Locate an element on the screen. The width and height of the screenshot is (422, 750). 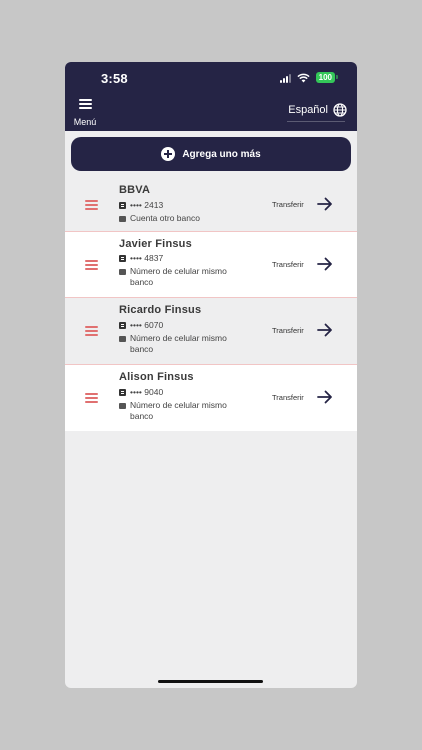
status-icons: 100 is located at coordinates (309, 77).